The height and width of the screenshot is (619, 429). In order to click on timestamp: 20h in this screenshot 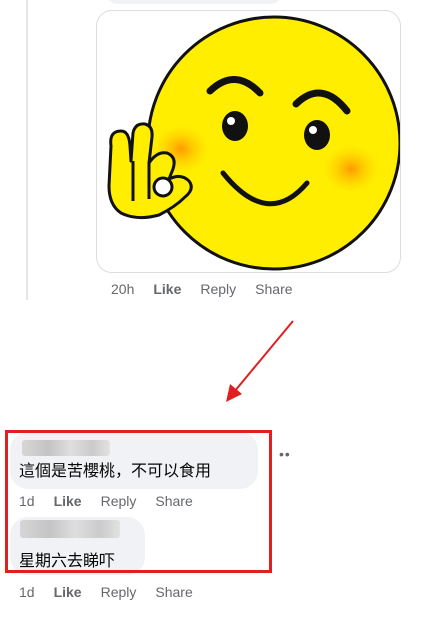, I will do `click(122, 289)`.